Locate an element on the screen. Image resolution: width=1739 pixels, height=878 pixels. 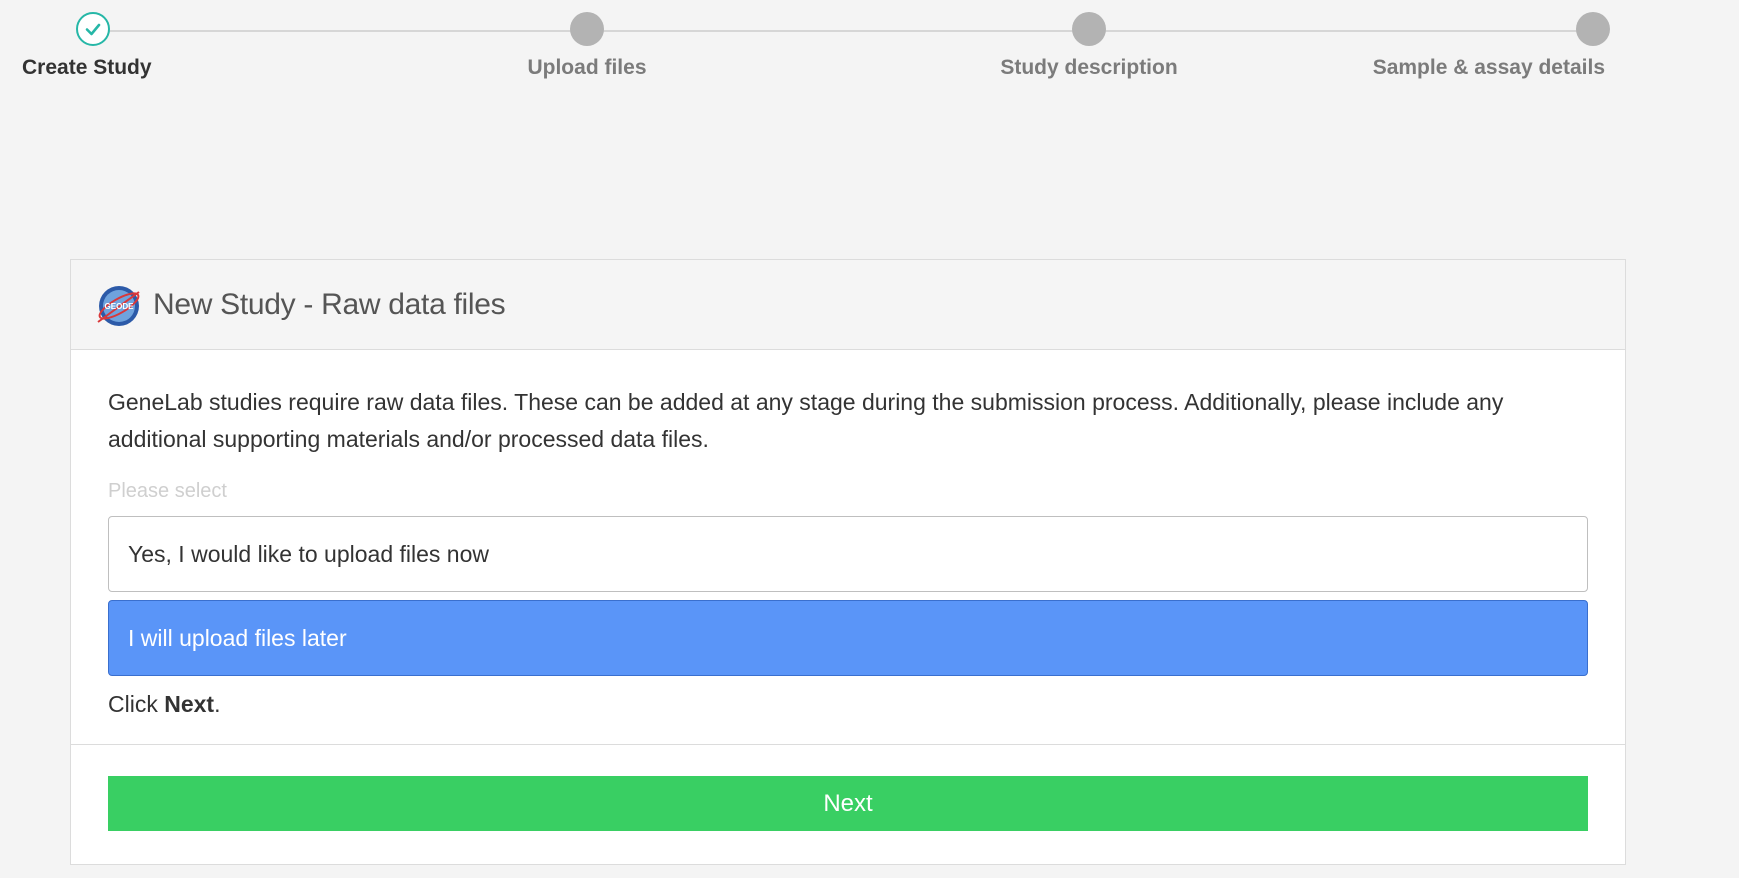
select-label: Please select is located at coordinates (167, 491).